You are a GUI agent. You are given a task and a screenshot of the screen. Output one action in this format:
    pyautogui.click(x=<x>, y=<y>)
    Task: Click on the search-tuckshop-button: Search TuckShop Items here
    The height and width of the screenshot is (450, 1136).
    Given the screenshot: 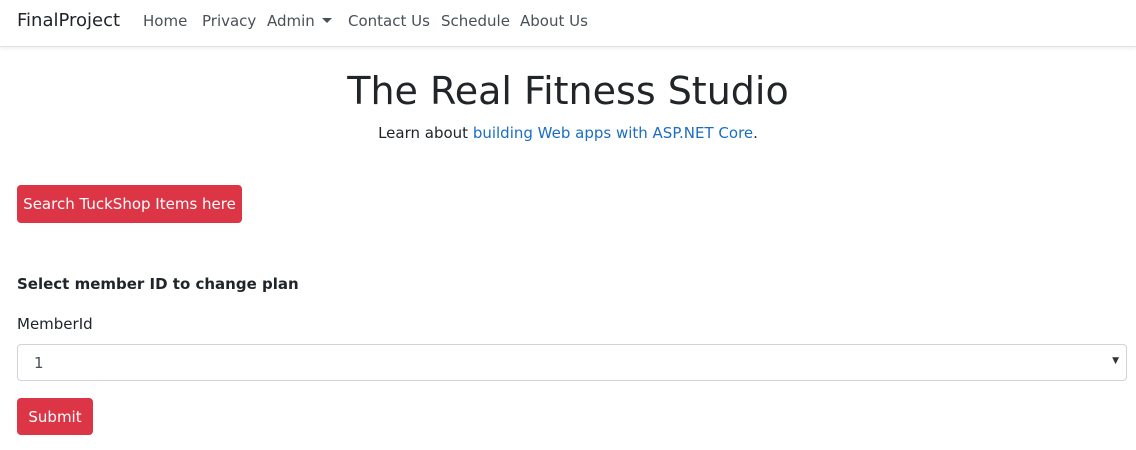 What is the action you would take?
    pyautogui.click(x=129, y=204)
    